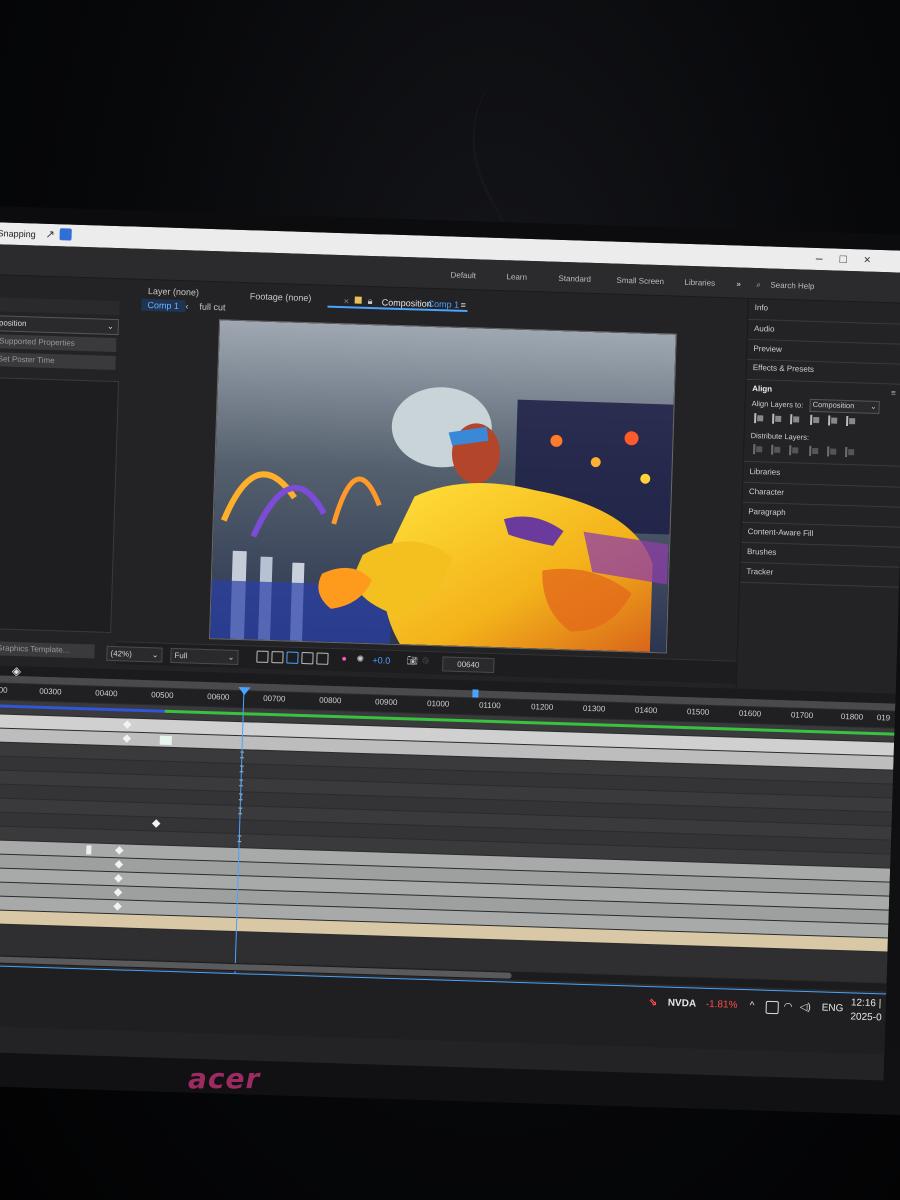  Describe the element at coordinates (65, 234) in the screenshot. I see `snapping-toggle-icon` at that location.